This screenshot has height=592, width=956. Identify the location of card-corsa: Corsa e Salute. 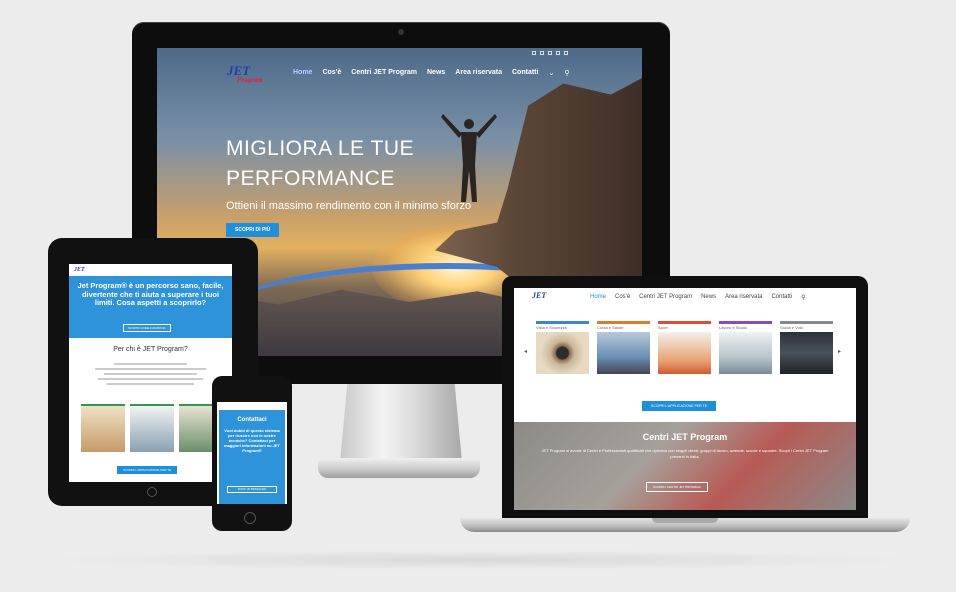
(623, 347).